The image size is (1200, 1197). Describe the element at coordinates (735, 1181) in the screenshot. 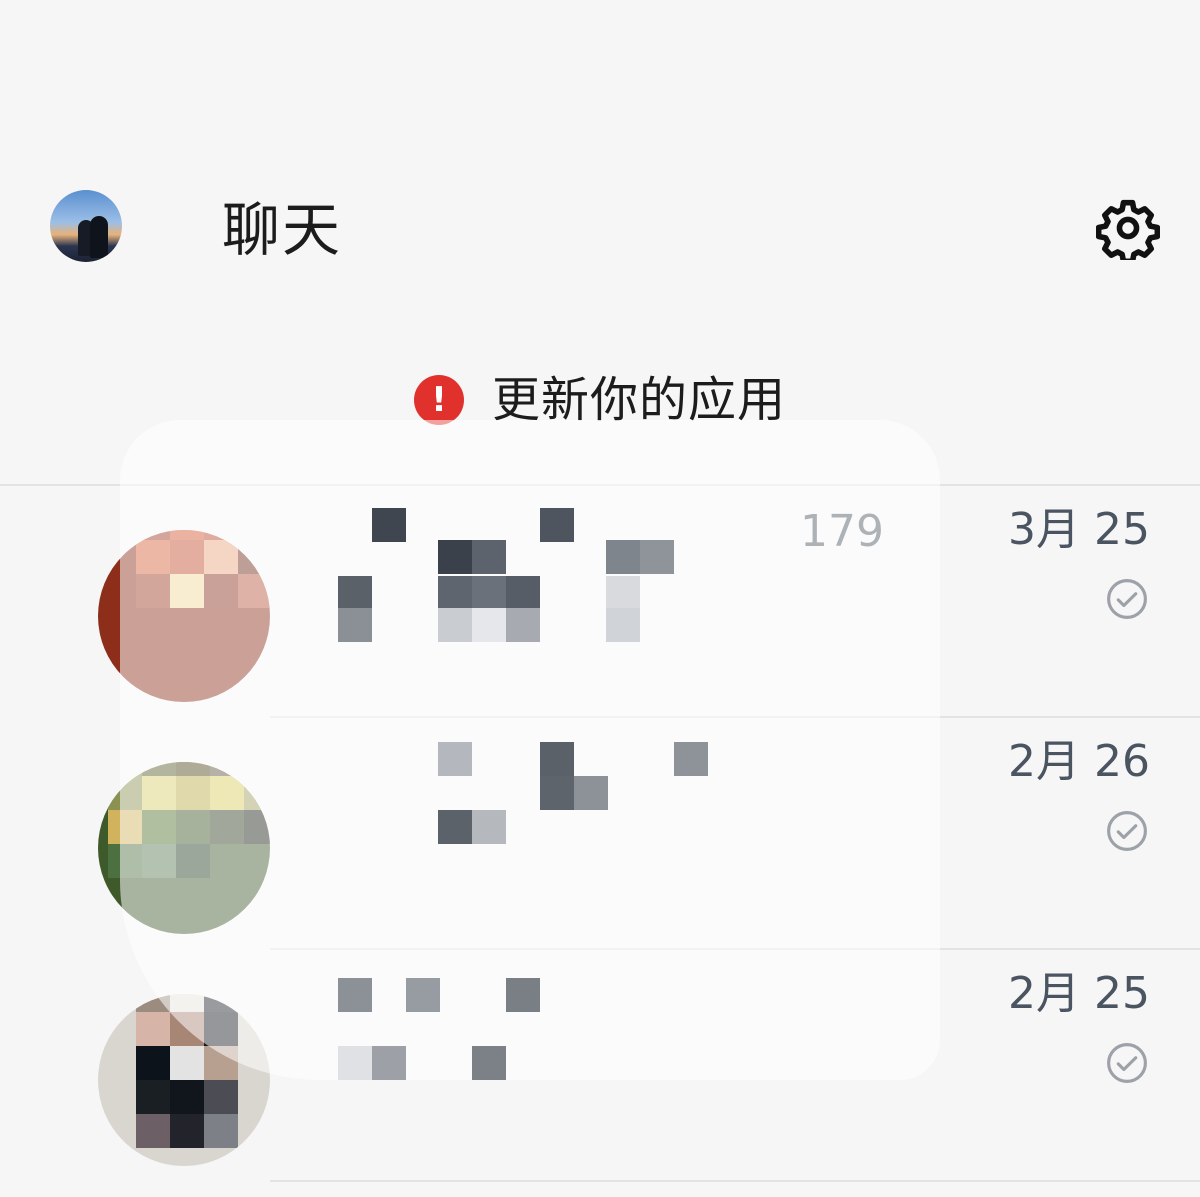

I see `divider` at that location.